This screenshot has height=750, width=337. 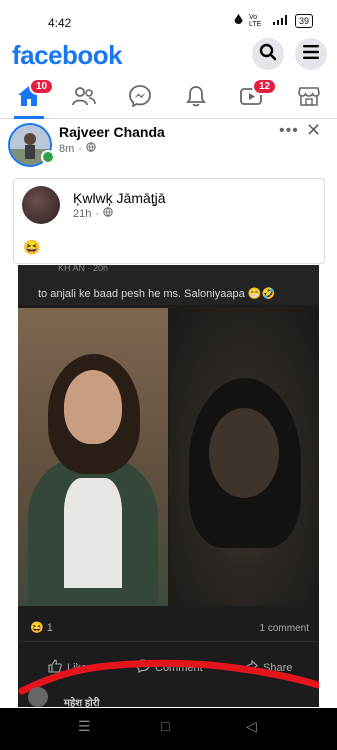 What do you see at coordinates (41, 205) in the screenshot?
I see `shared-author-avatar` at bounding box center [41, 205].